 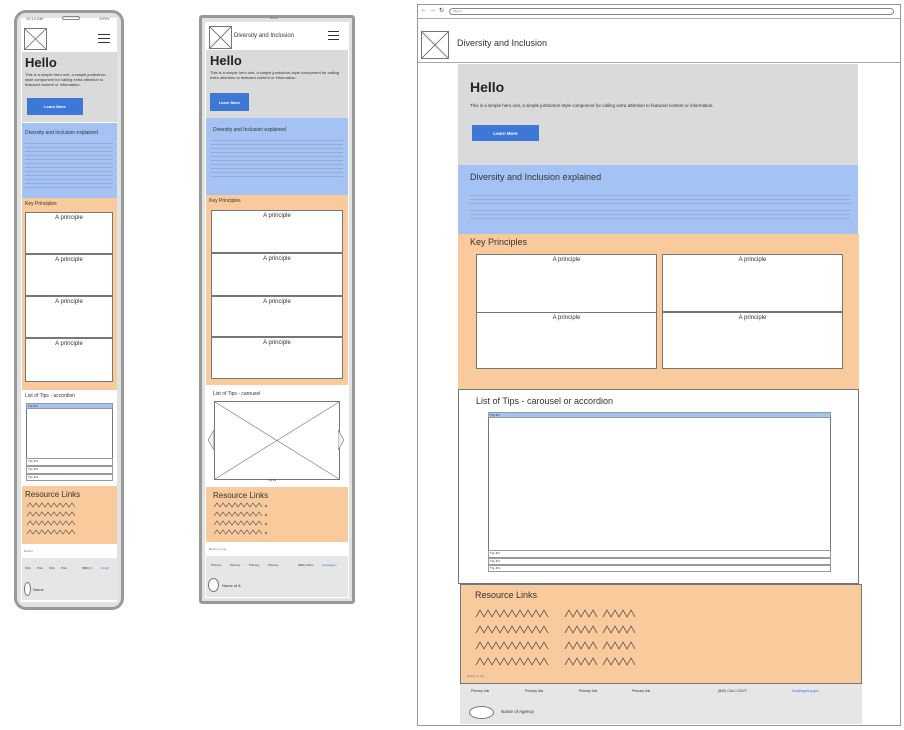 I want to click on tablet-explained-title: Diversity and Inclusion explained, so click(x=249, y=130).